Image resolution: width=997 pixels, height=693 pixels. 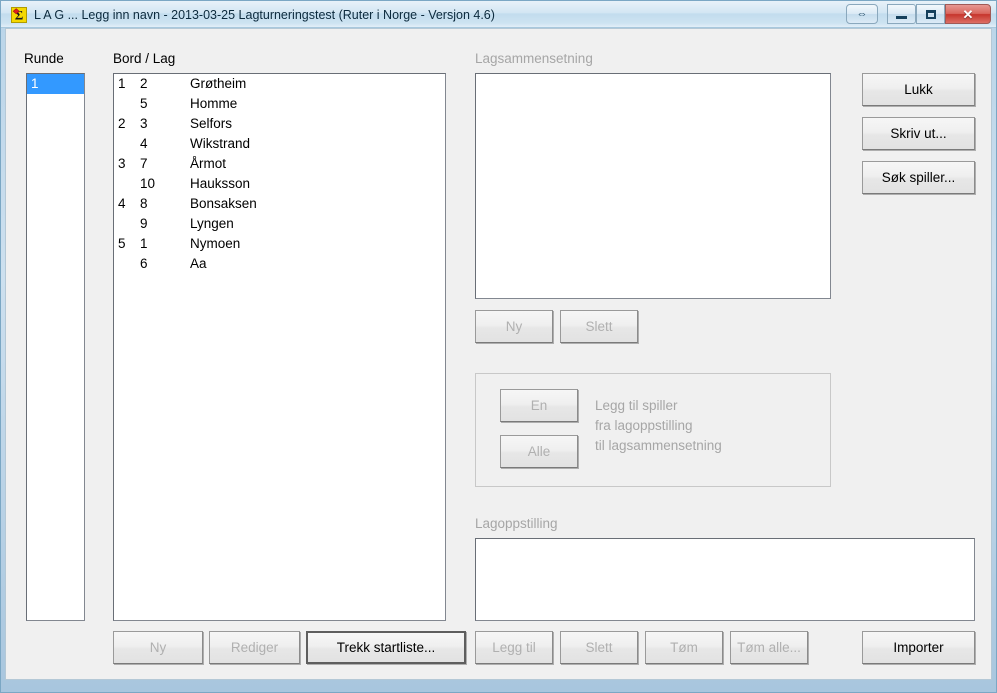 I want to click on bord-lag-cell-navn: Lyngen, so click(x=212, y=223).